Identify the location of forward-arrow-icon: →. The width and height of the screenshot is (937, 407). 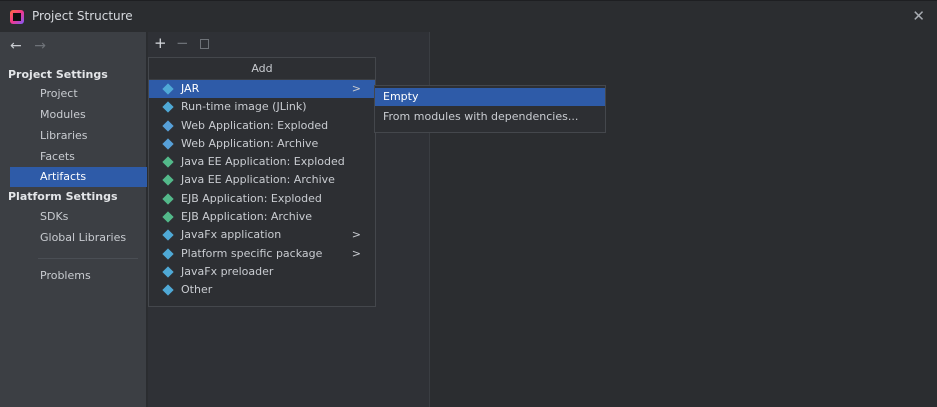
(40, 46).